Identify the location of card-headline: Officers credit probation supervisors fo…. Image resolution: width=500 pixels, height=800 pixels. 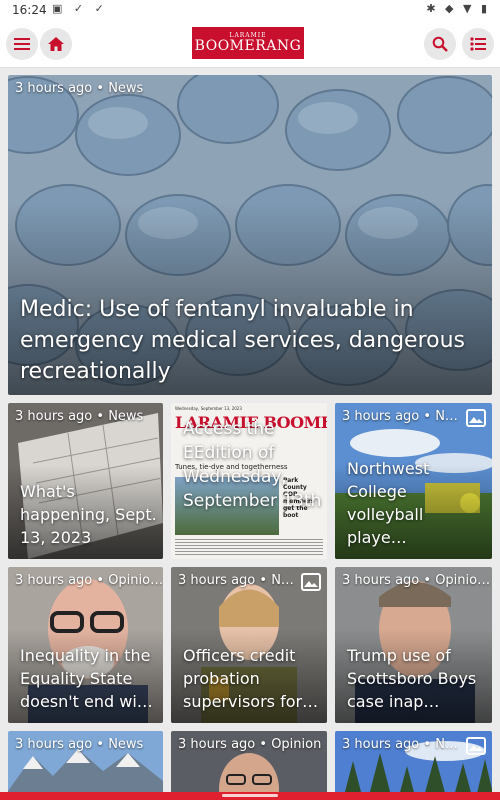
(251, 678).